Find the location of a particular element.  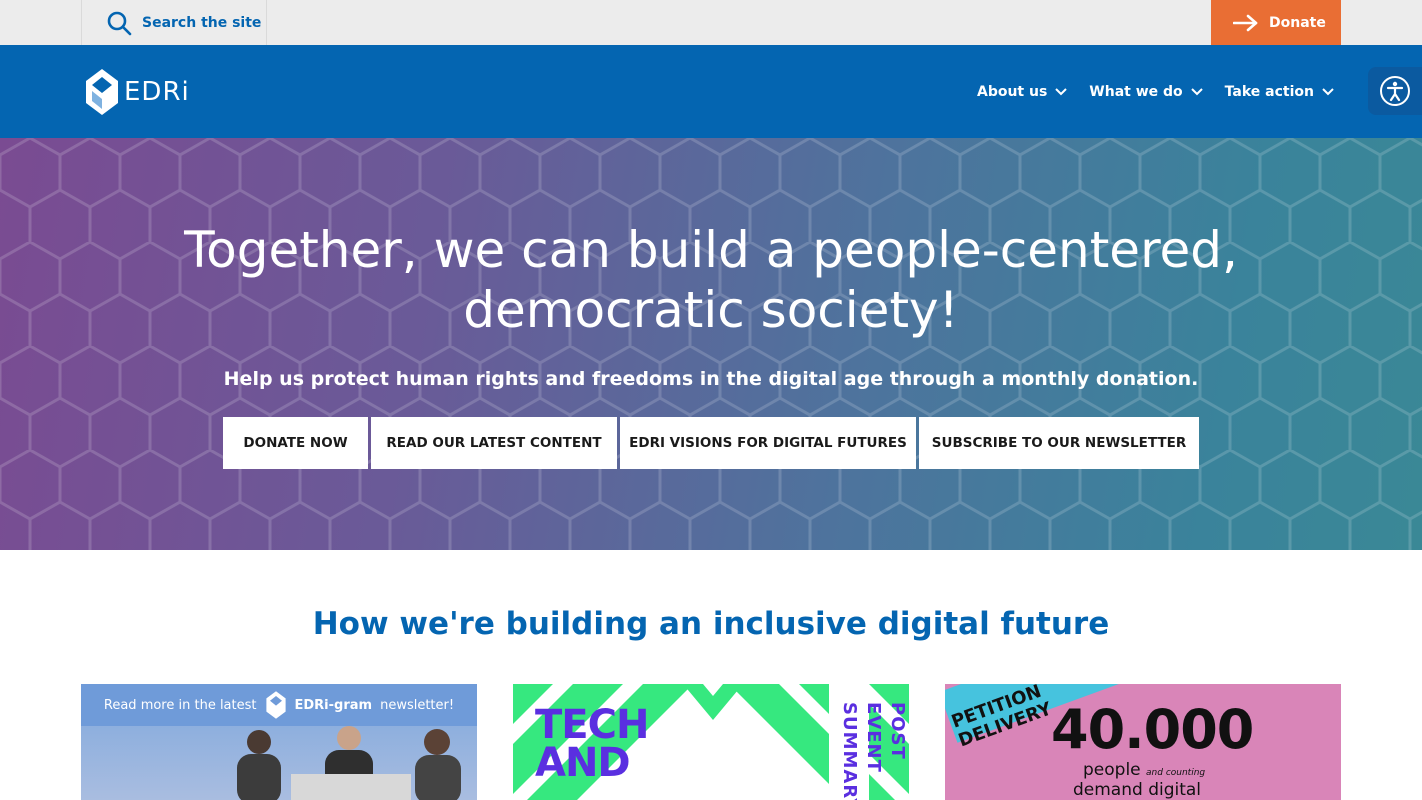

nav-item-about-us: About us is located at coordinates (1022, 91).